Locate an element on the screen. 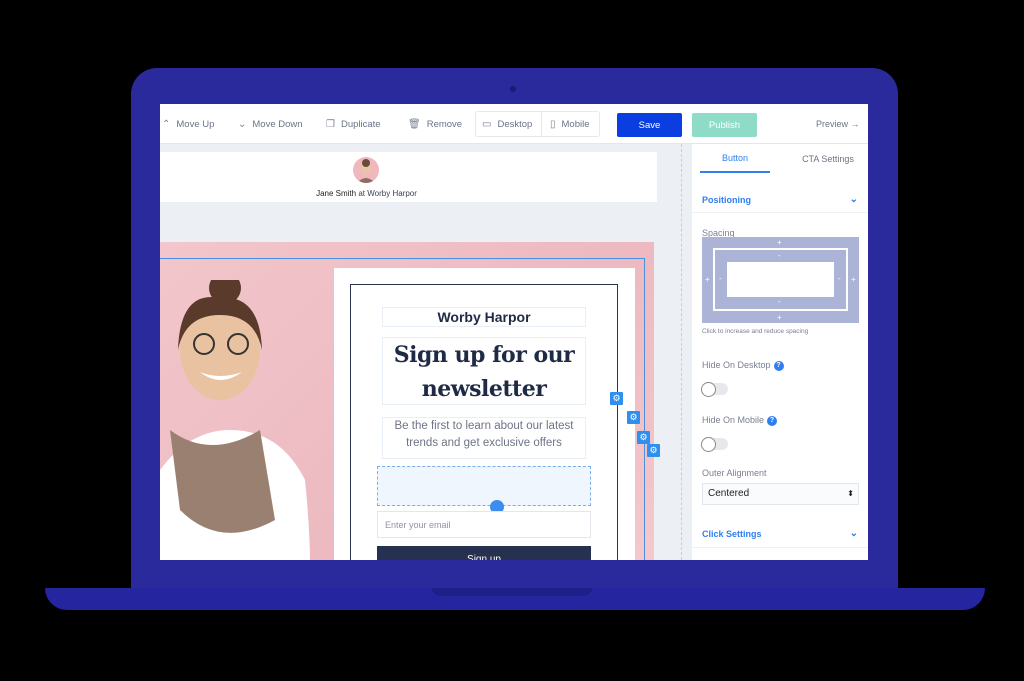  outer-alignment-select: Centered ⬍ is located at coordinates (780, 494).